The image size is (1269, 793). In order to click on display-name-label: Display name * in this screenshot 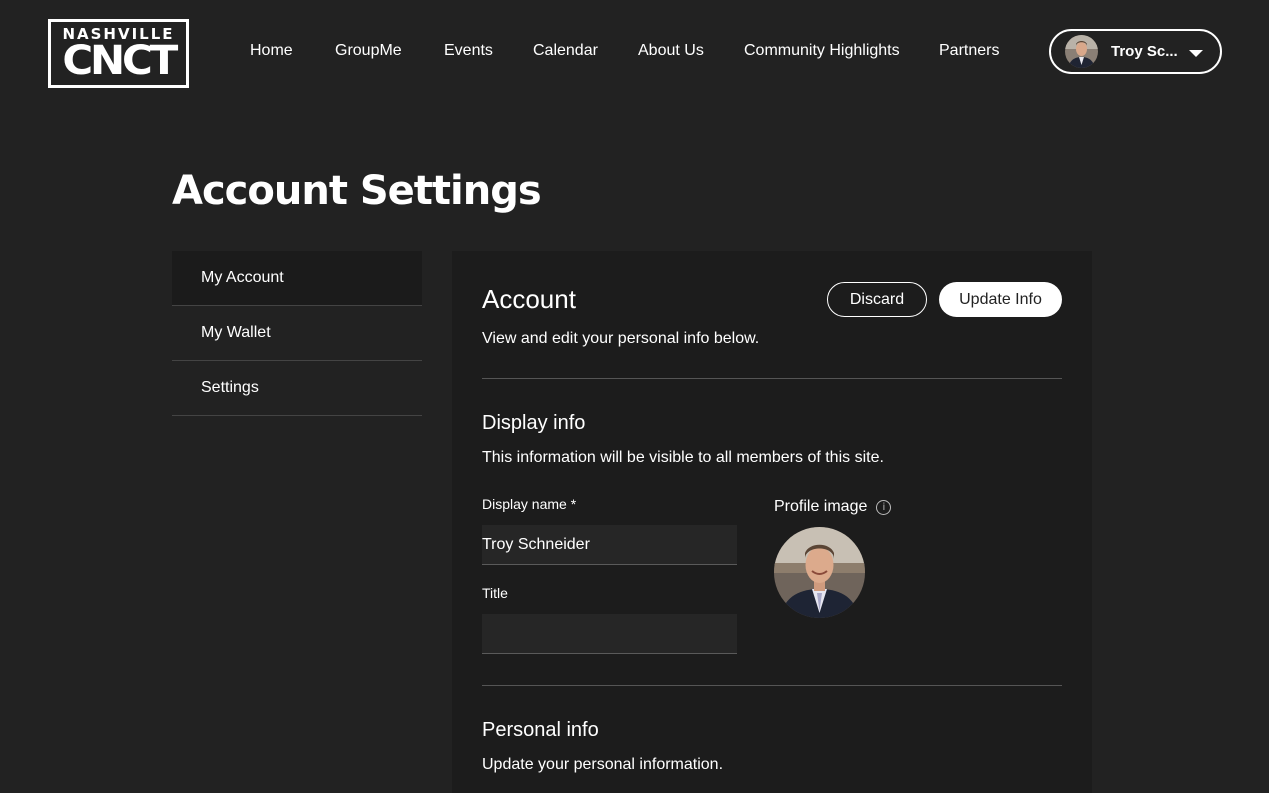, I will do `click(529, 504)`.